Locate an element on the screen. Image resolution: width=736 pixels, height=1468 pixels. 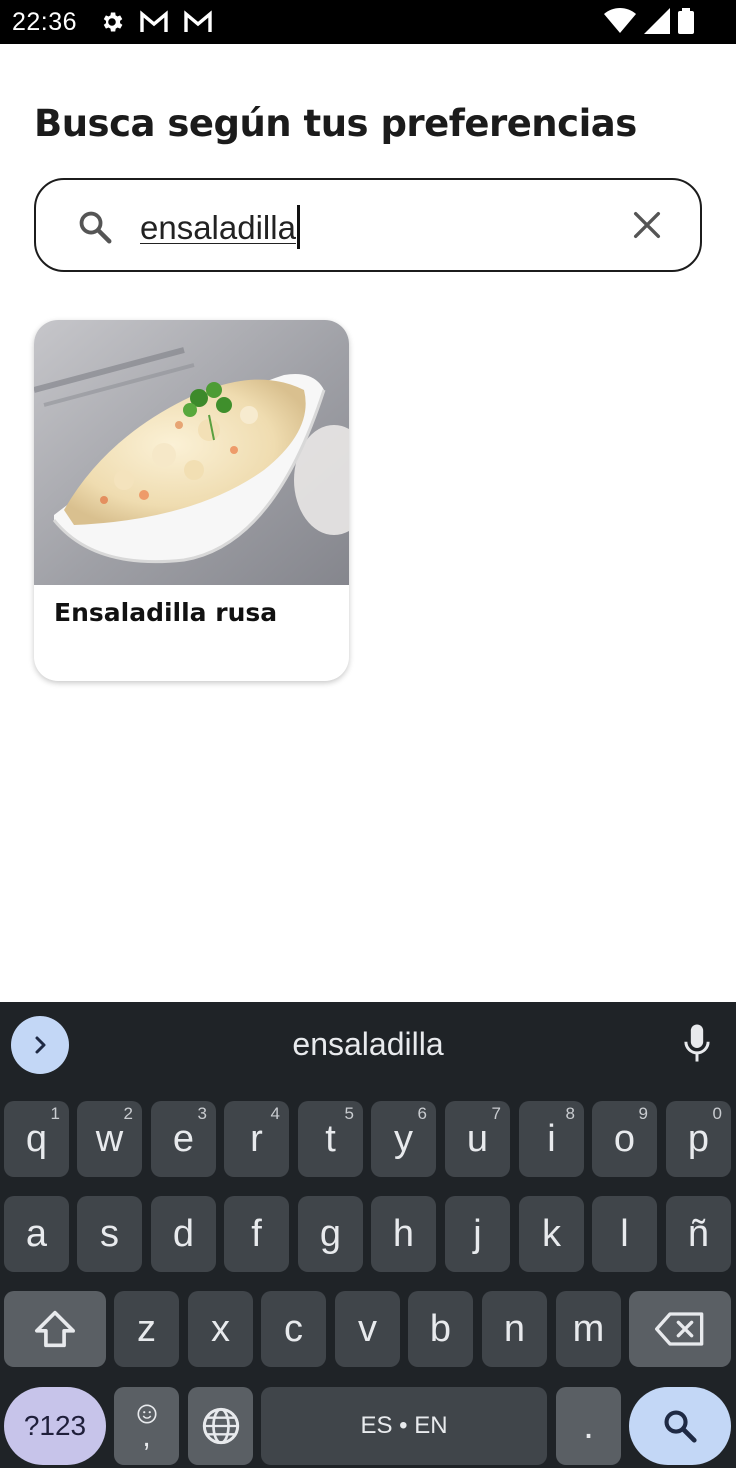
key-u: u7 is located at coordinates (477, 1139).